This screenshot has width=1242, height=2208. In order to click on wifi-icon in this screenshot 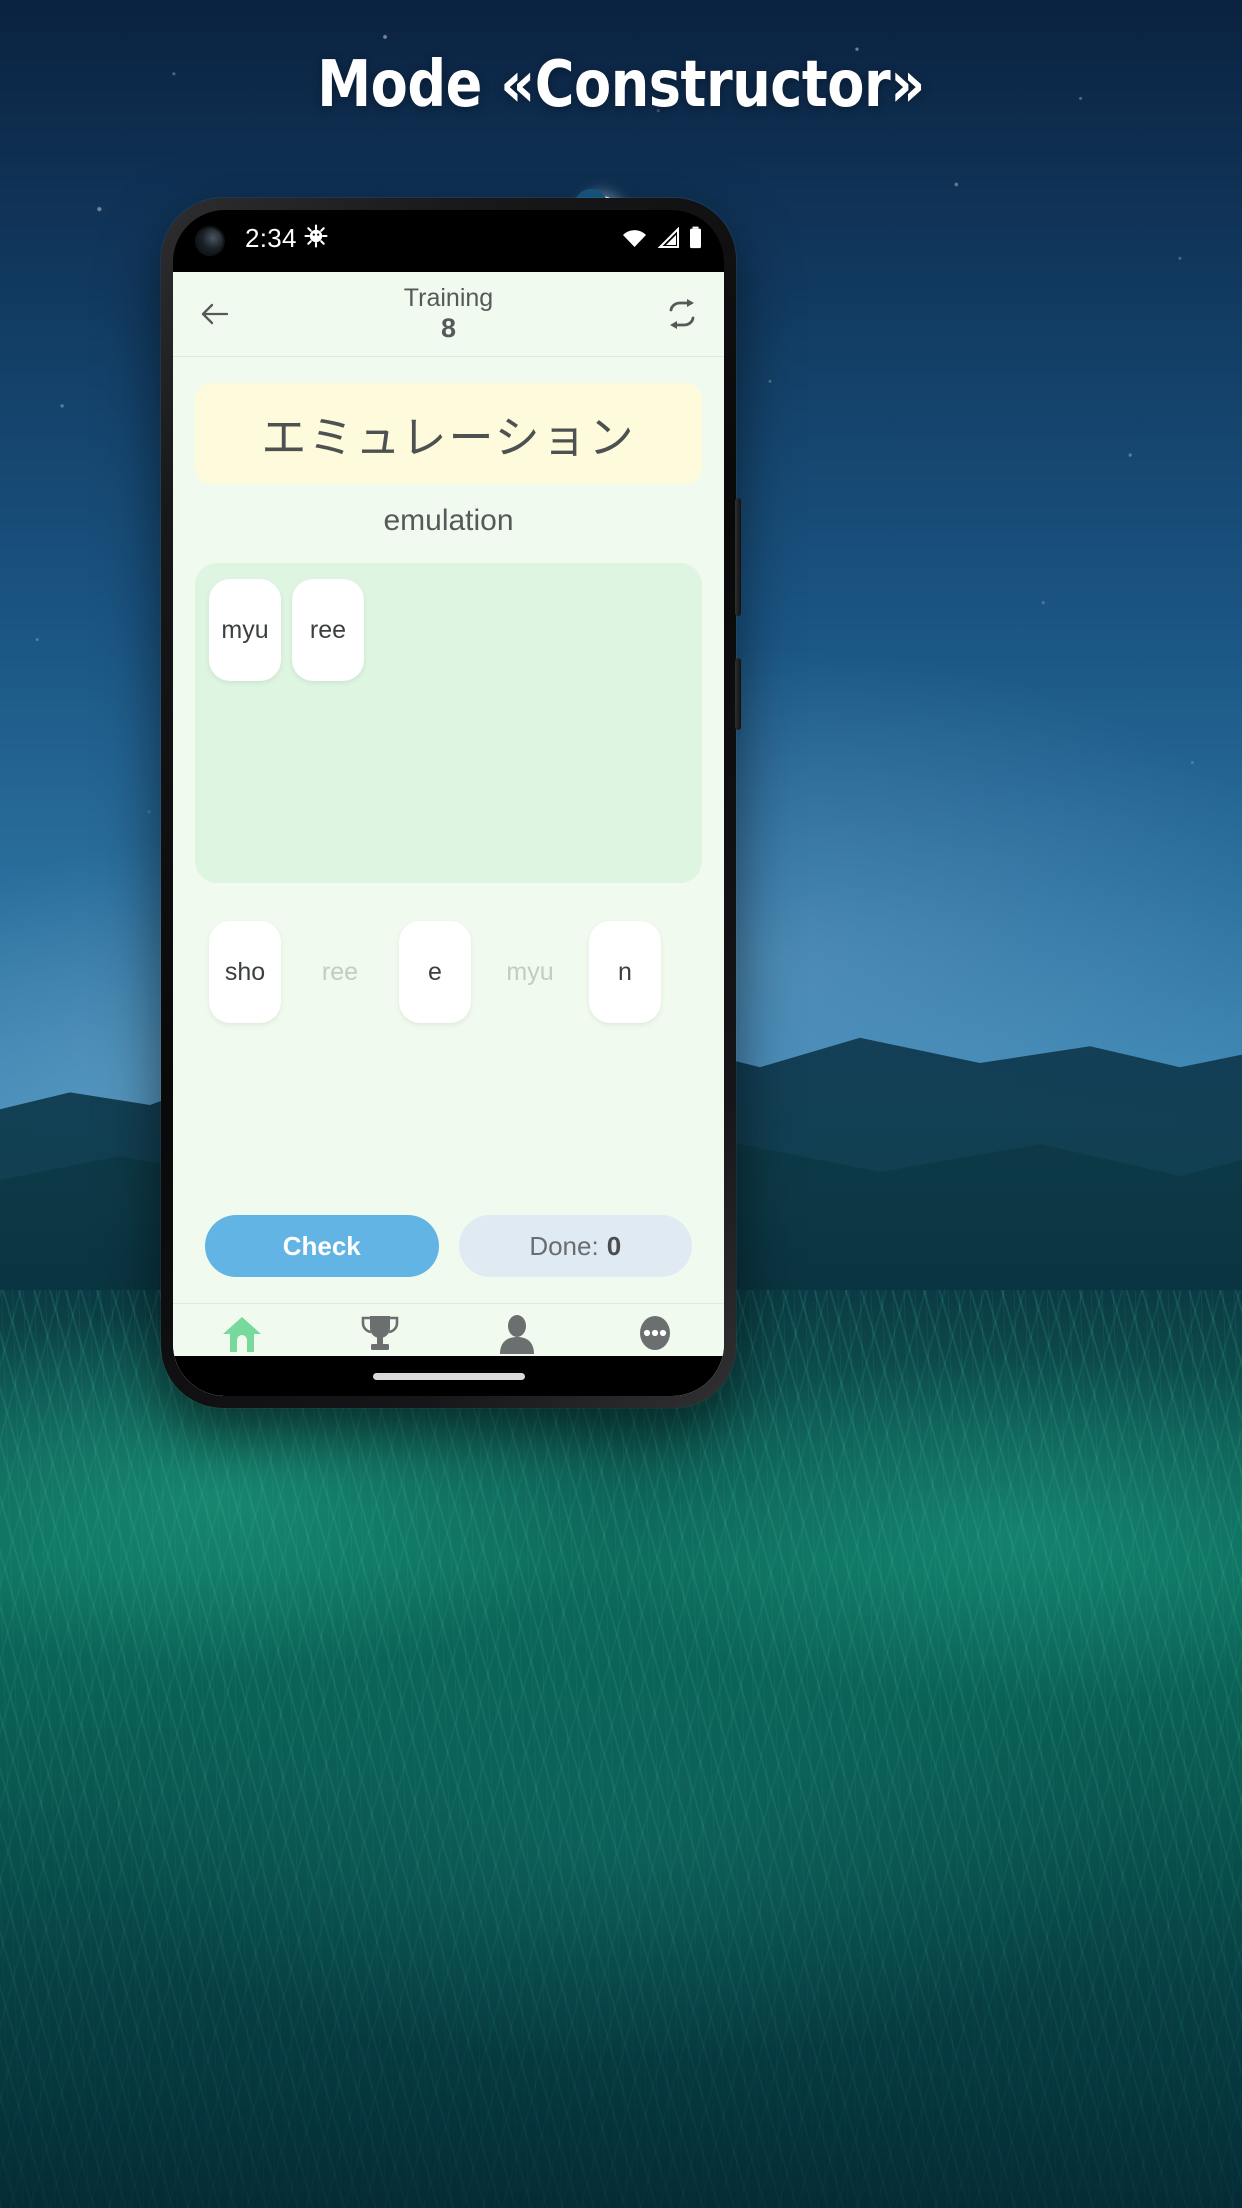, I will do `click(634, 238)`.